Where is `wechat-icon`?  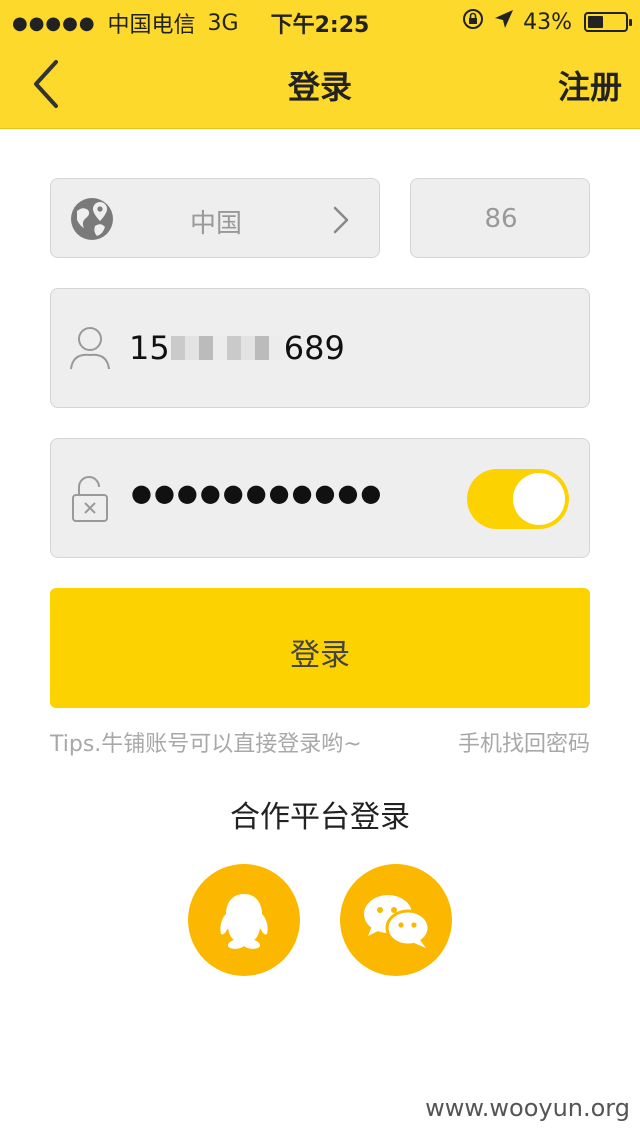
wechat-icon is located at coordinates (397, 921).